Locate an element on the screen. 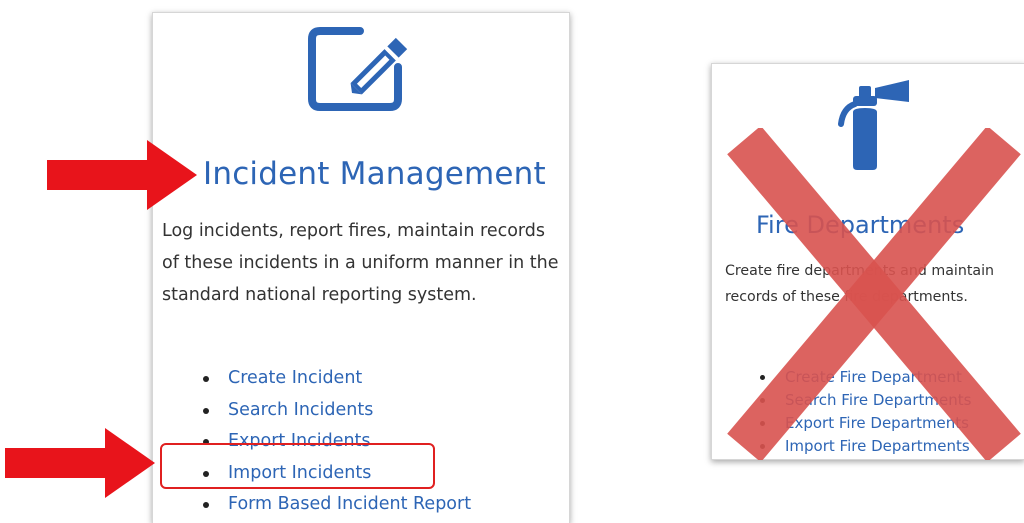 Image resolution: width=1024 pixels, height=523 pixels. list-item: Create Incident is located at coordinates (336, 379).